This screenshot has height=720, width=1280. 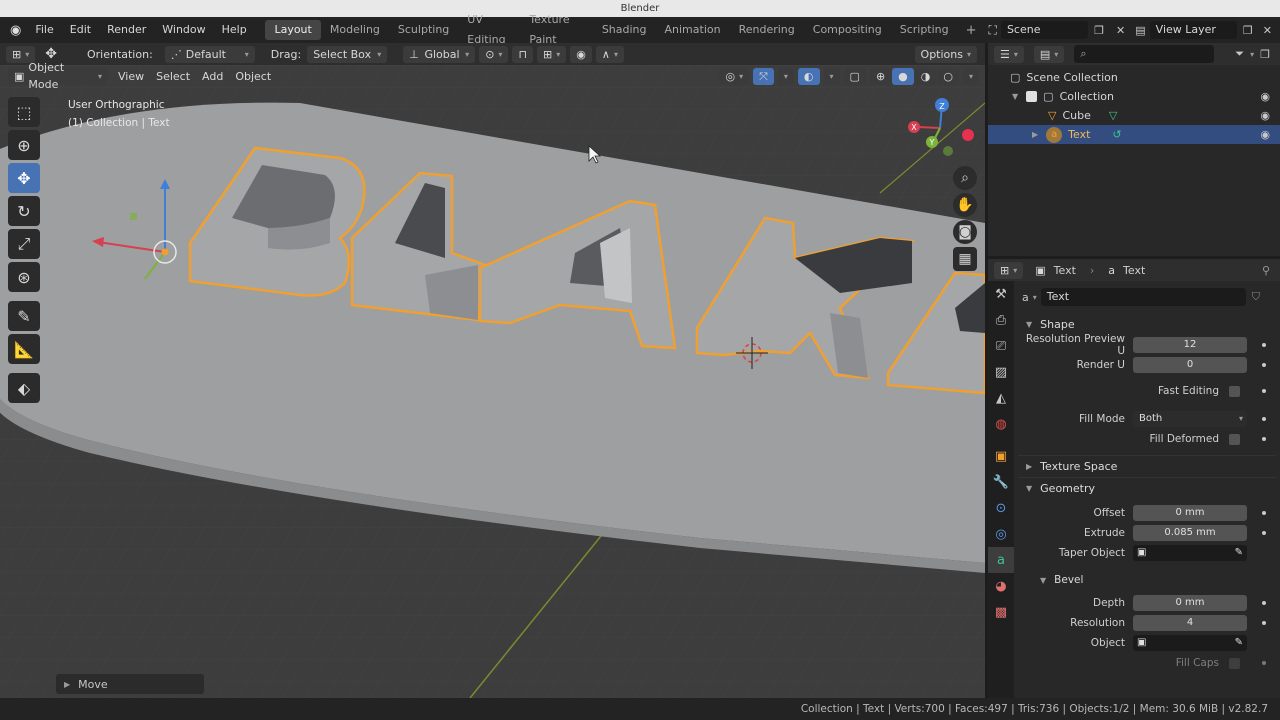 I want to click on outliner-editor-type-button: ☰ ▾, so click(x=1009, y=54).